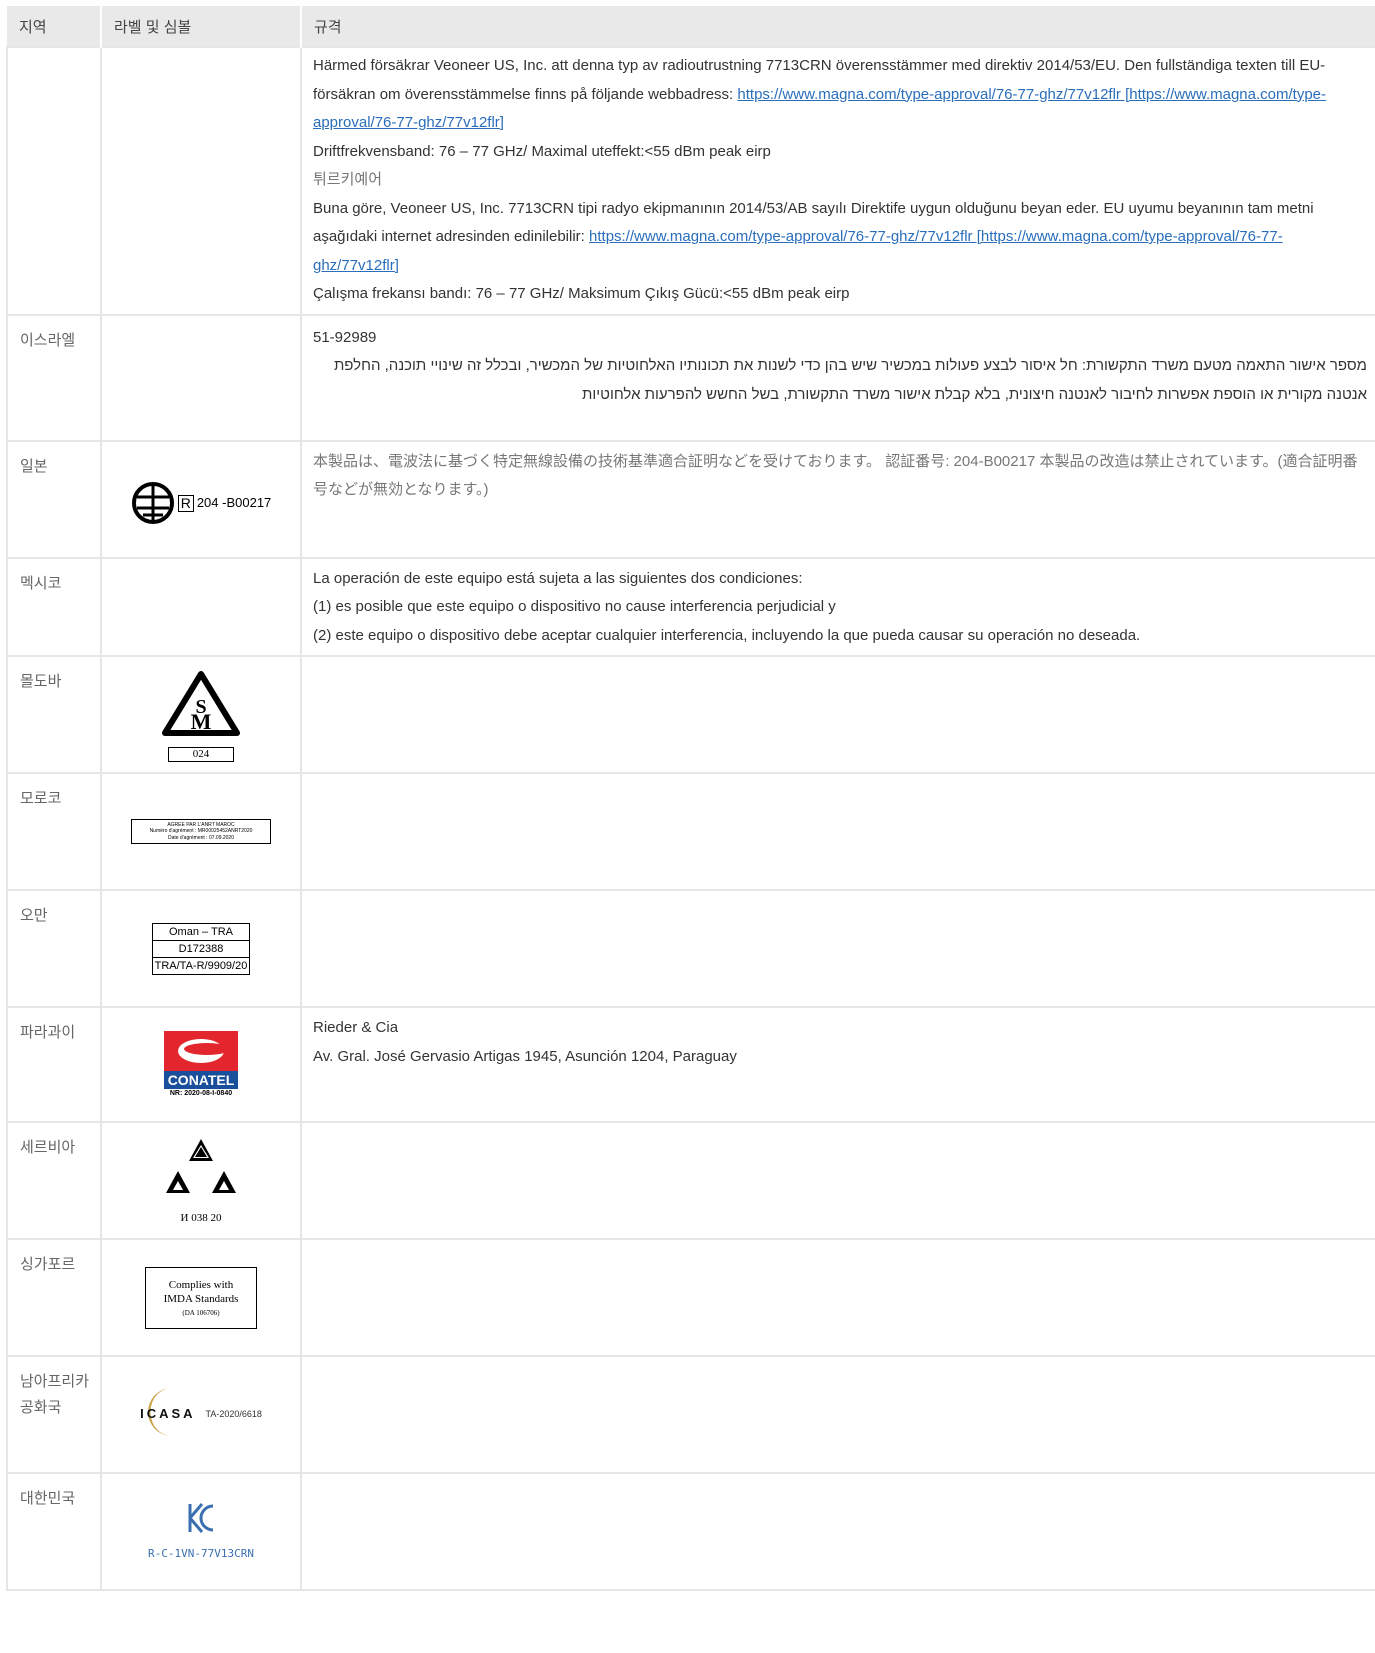  I want to click on label-cell: R-C-1VN-77V13CRN, so click(201, 1531).